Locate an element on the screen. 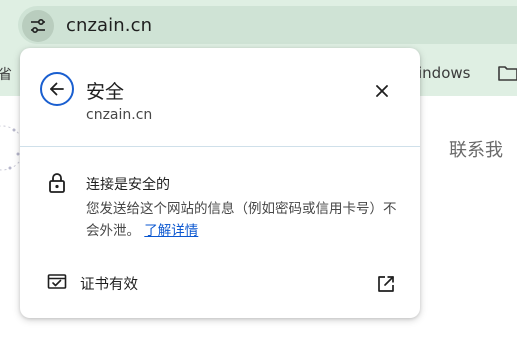 Image resolution: width=517 pixels, height=348 pixels. tune-icon is located at coordinates (38, 26).